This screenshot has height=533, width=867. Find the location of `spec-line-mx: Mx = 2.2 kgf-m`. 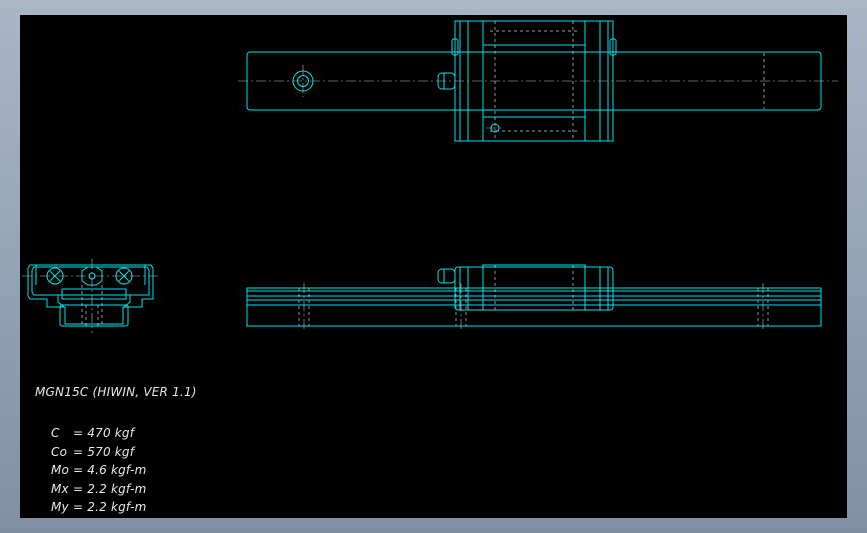

spec-line-mx: Mx = 2.2 kgf-m is located at coordinates (116, 489).